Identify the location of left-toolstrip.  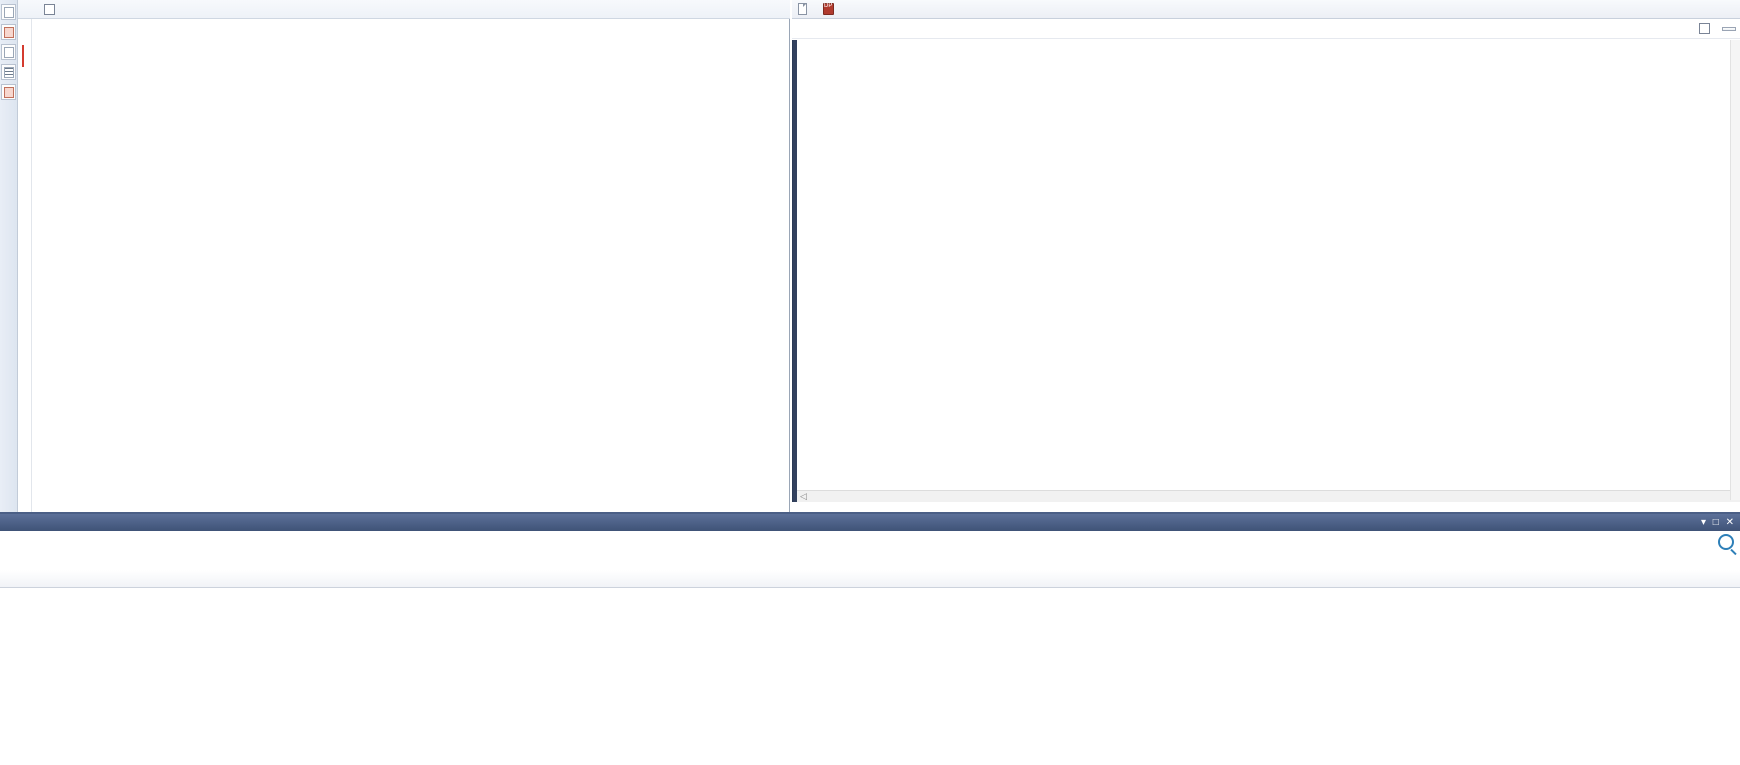
(9, 256).